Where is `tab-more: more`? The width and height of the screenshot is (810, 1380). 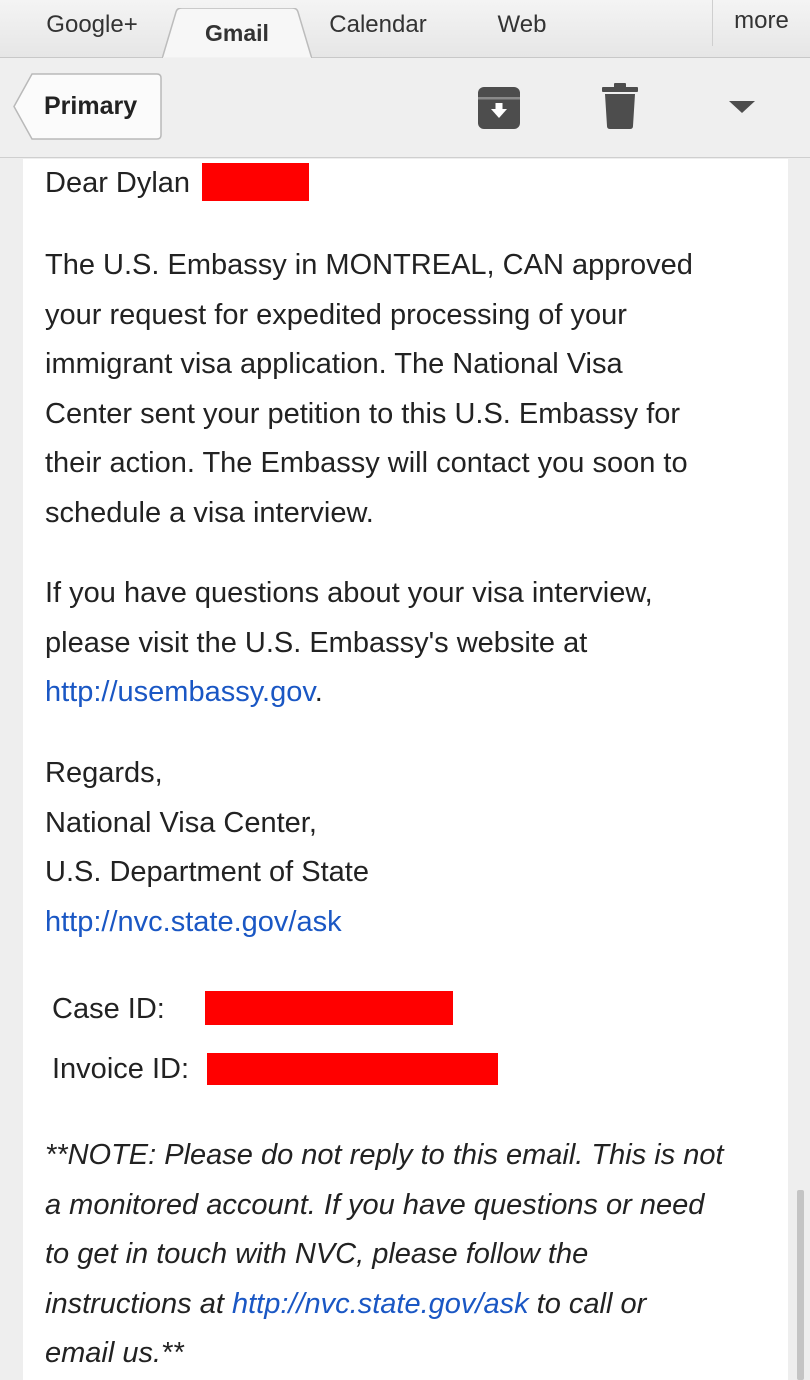
tab-more: more is located at coordinates (761, 23).